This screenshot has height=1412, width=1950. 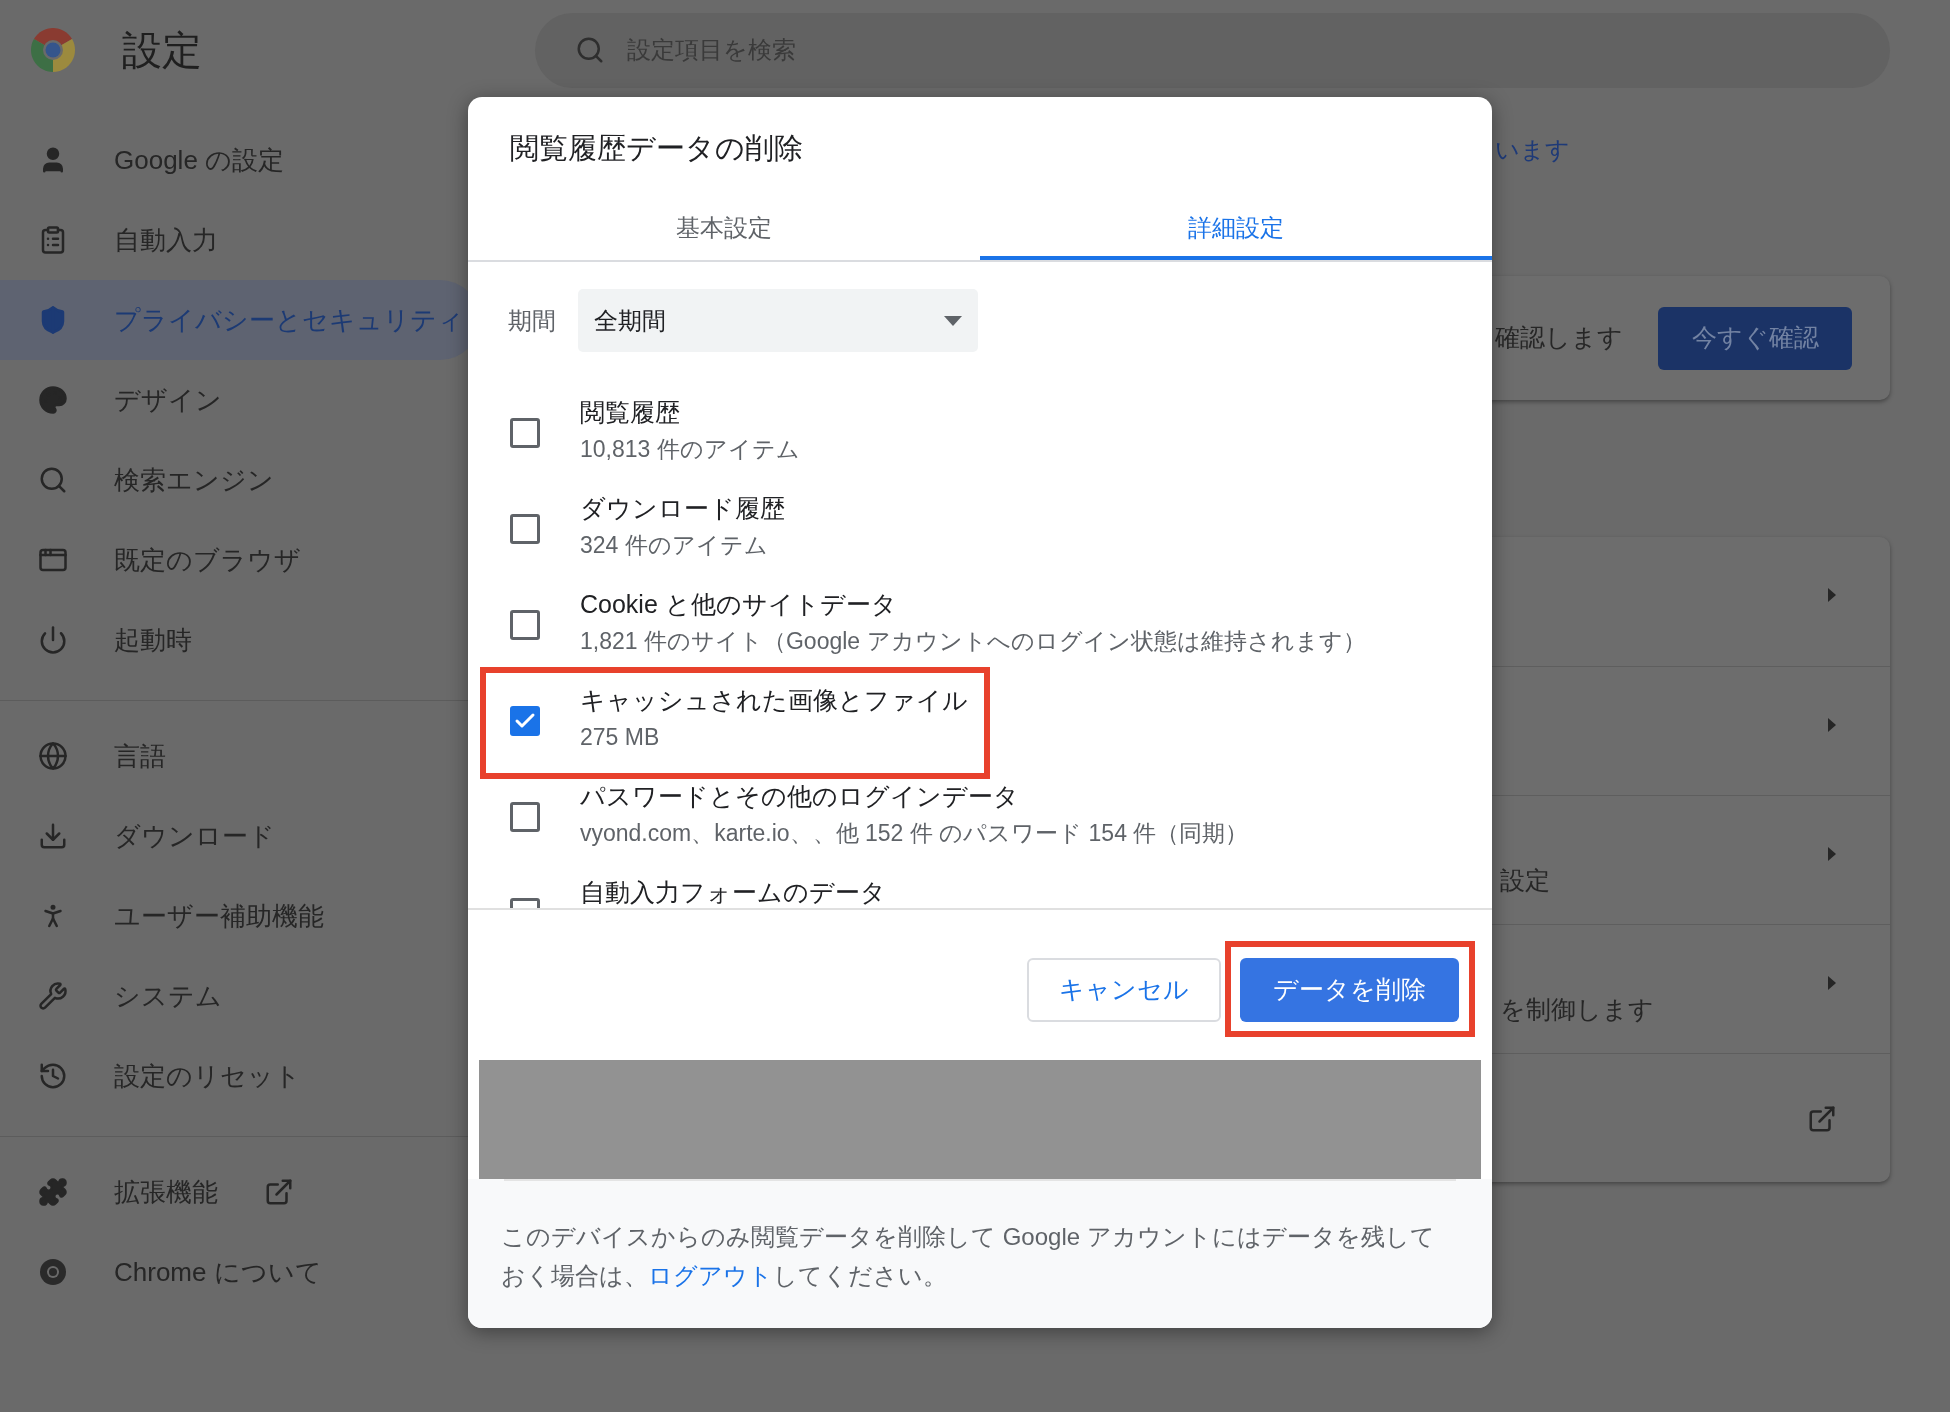 What do you see at coordinates (53, 400) in the screenshot?
I see `palette-icon` at bounding box center [53, 400].